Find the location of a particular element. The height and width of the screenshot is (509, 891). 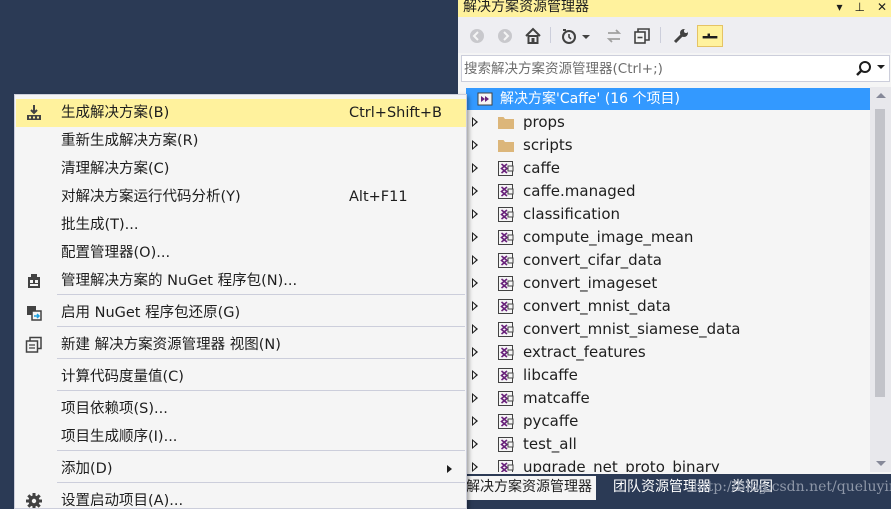

menu-item-enable-nuget-restore: 启用 NuGet 程序包还原(G) is located at coordinates (241, 313).